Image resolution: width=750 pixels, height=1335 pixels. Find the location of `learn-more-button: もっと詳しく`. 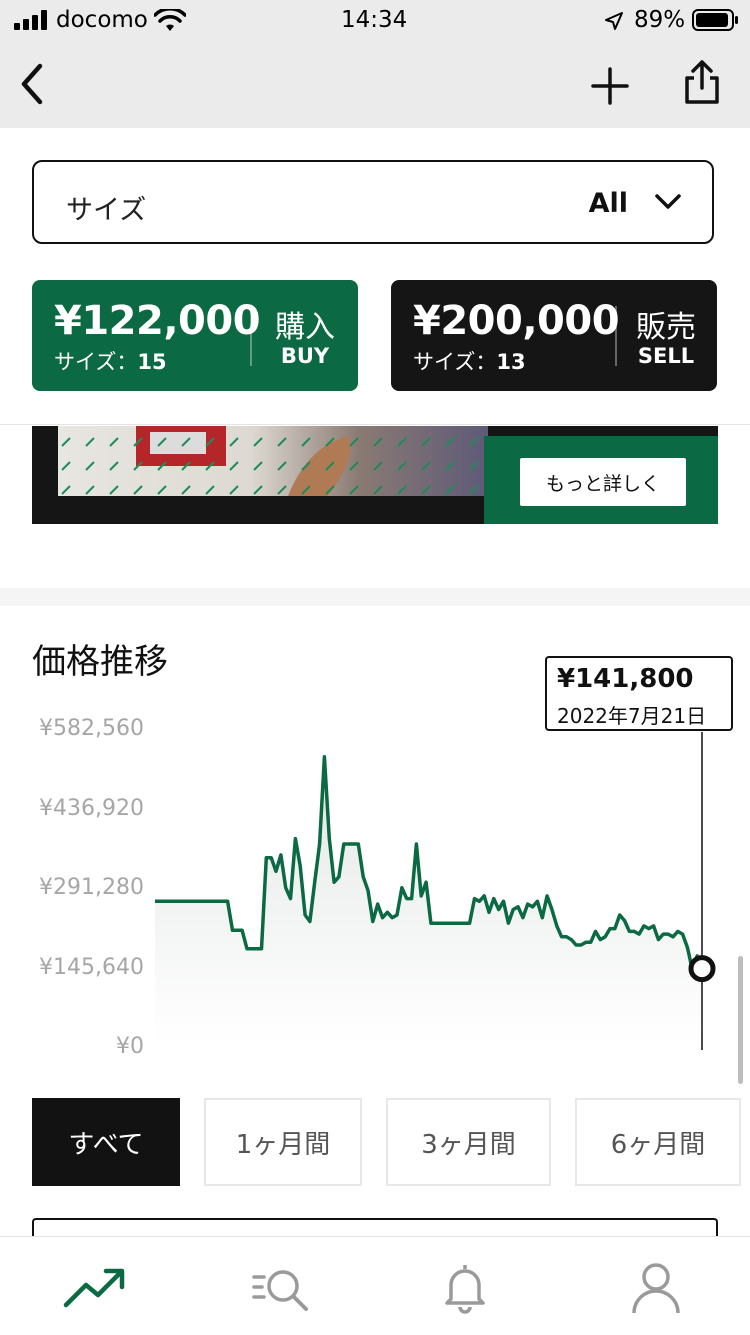

learn-more-button: もっと詳しく is located at coordinates (603, 482).